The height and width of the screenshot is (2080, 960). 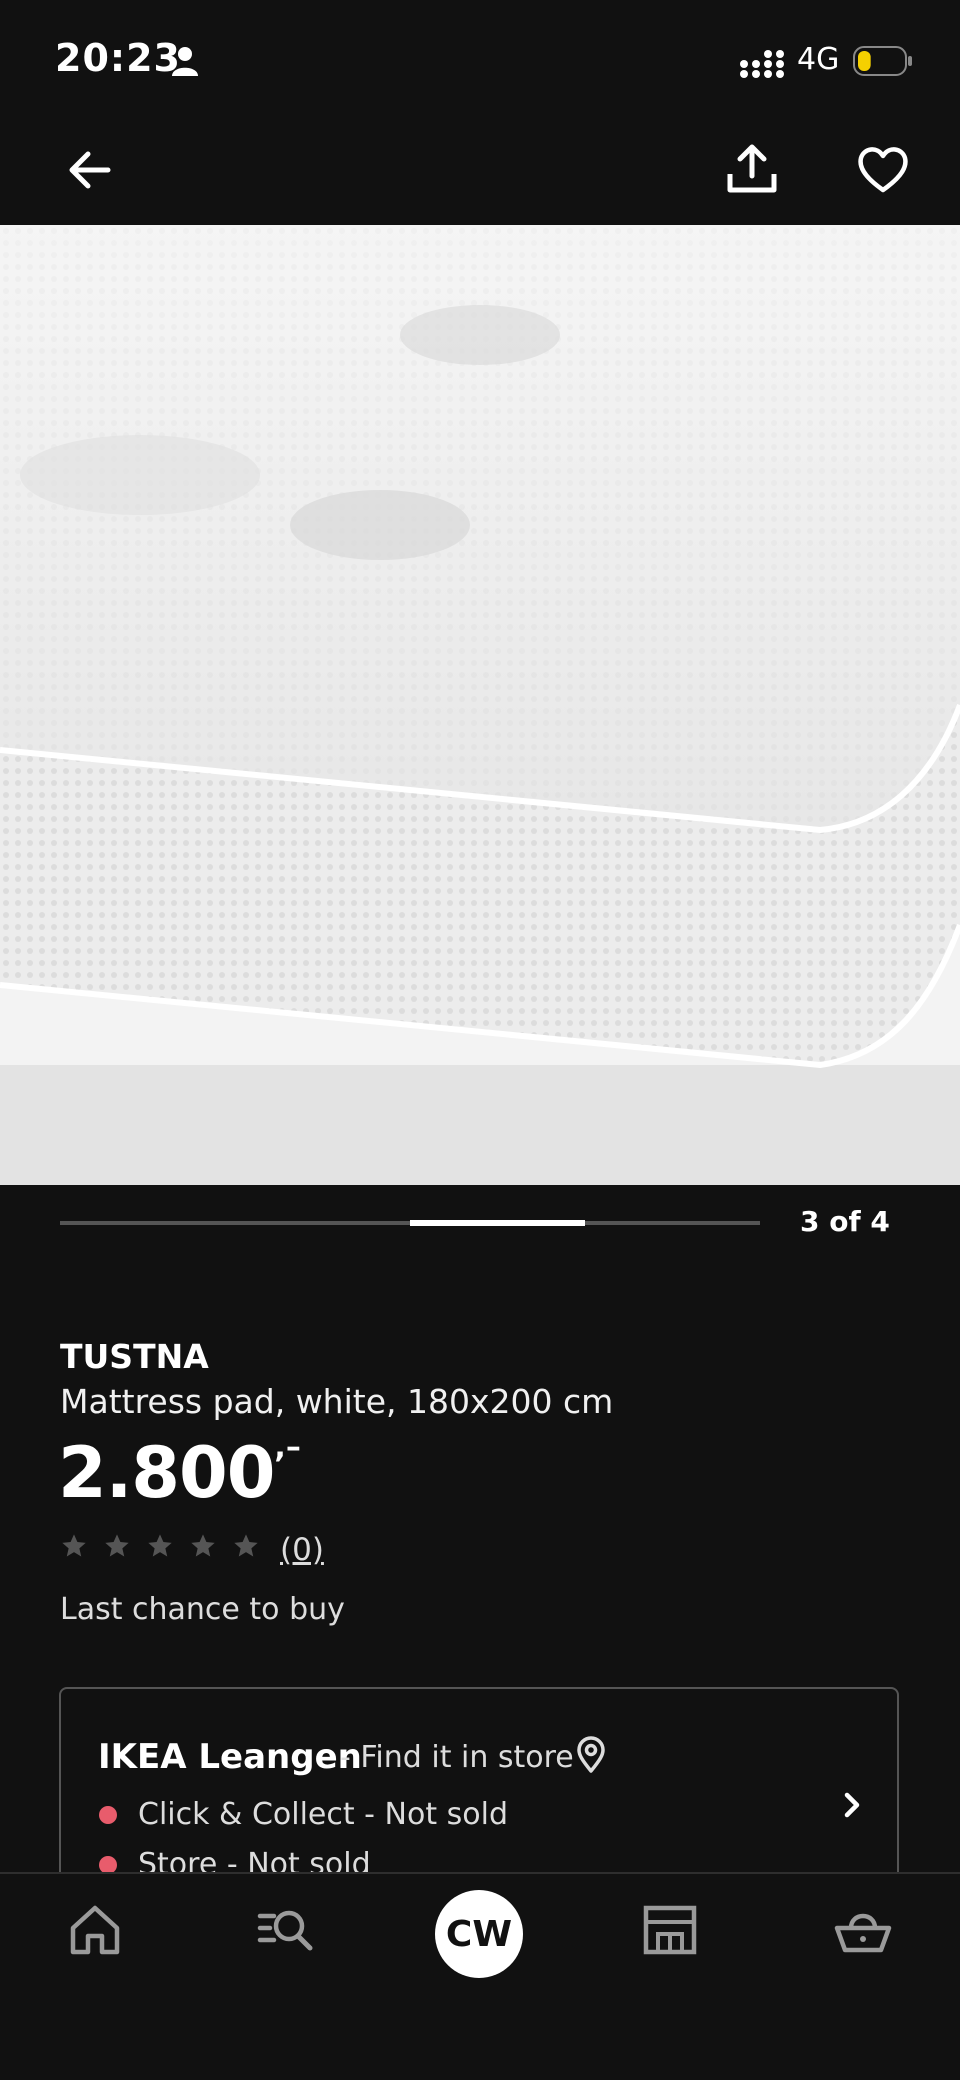 I want to click on store-name: IKEA Leangen, so click(x=230, y=1757).